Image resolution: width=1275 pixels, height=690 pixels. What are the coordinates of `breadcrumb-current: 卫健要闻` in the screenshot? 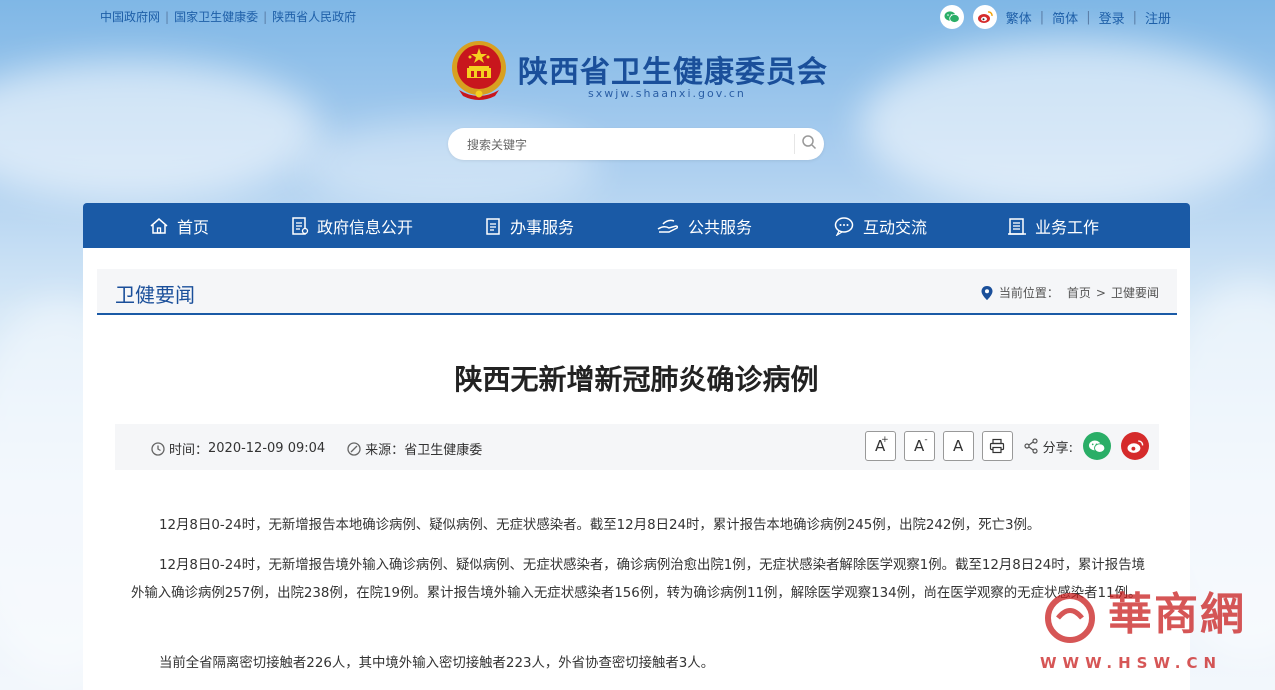 It's located at (1135, 292).